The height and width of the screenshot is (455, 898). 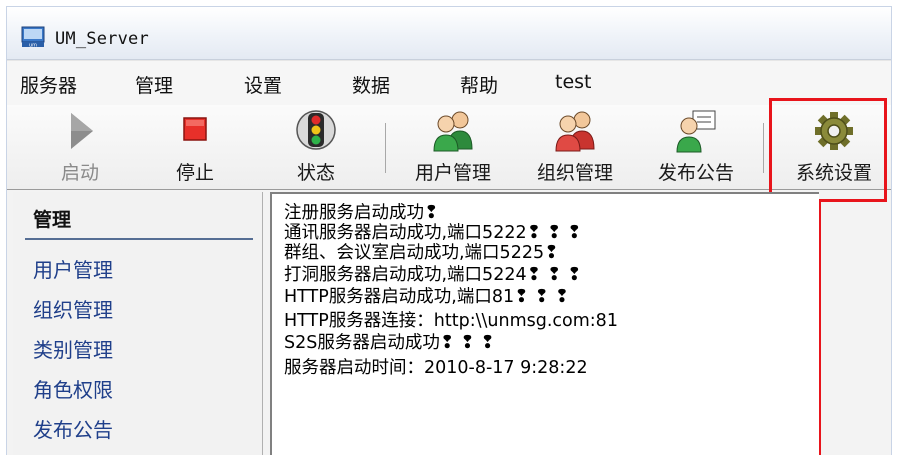 I want to click on organization-management-button: 组织管理, so click(x=575, y=147).